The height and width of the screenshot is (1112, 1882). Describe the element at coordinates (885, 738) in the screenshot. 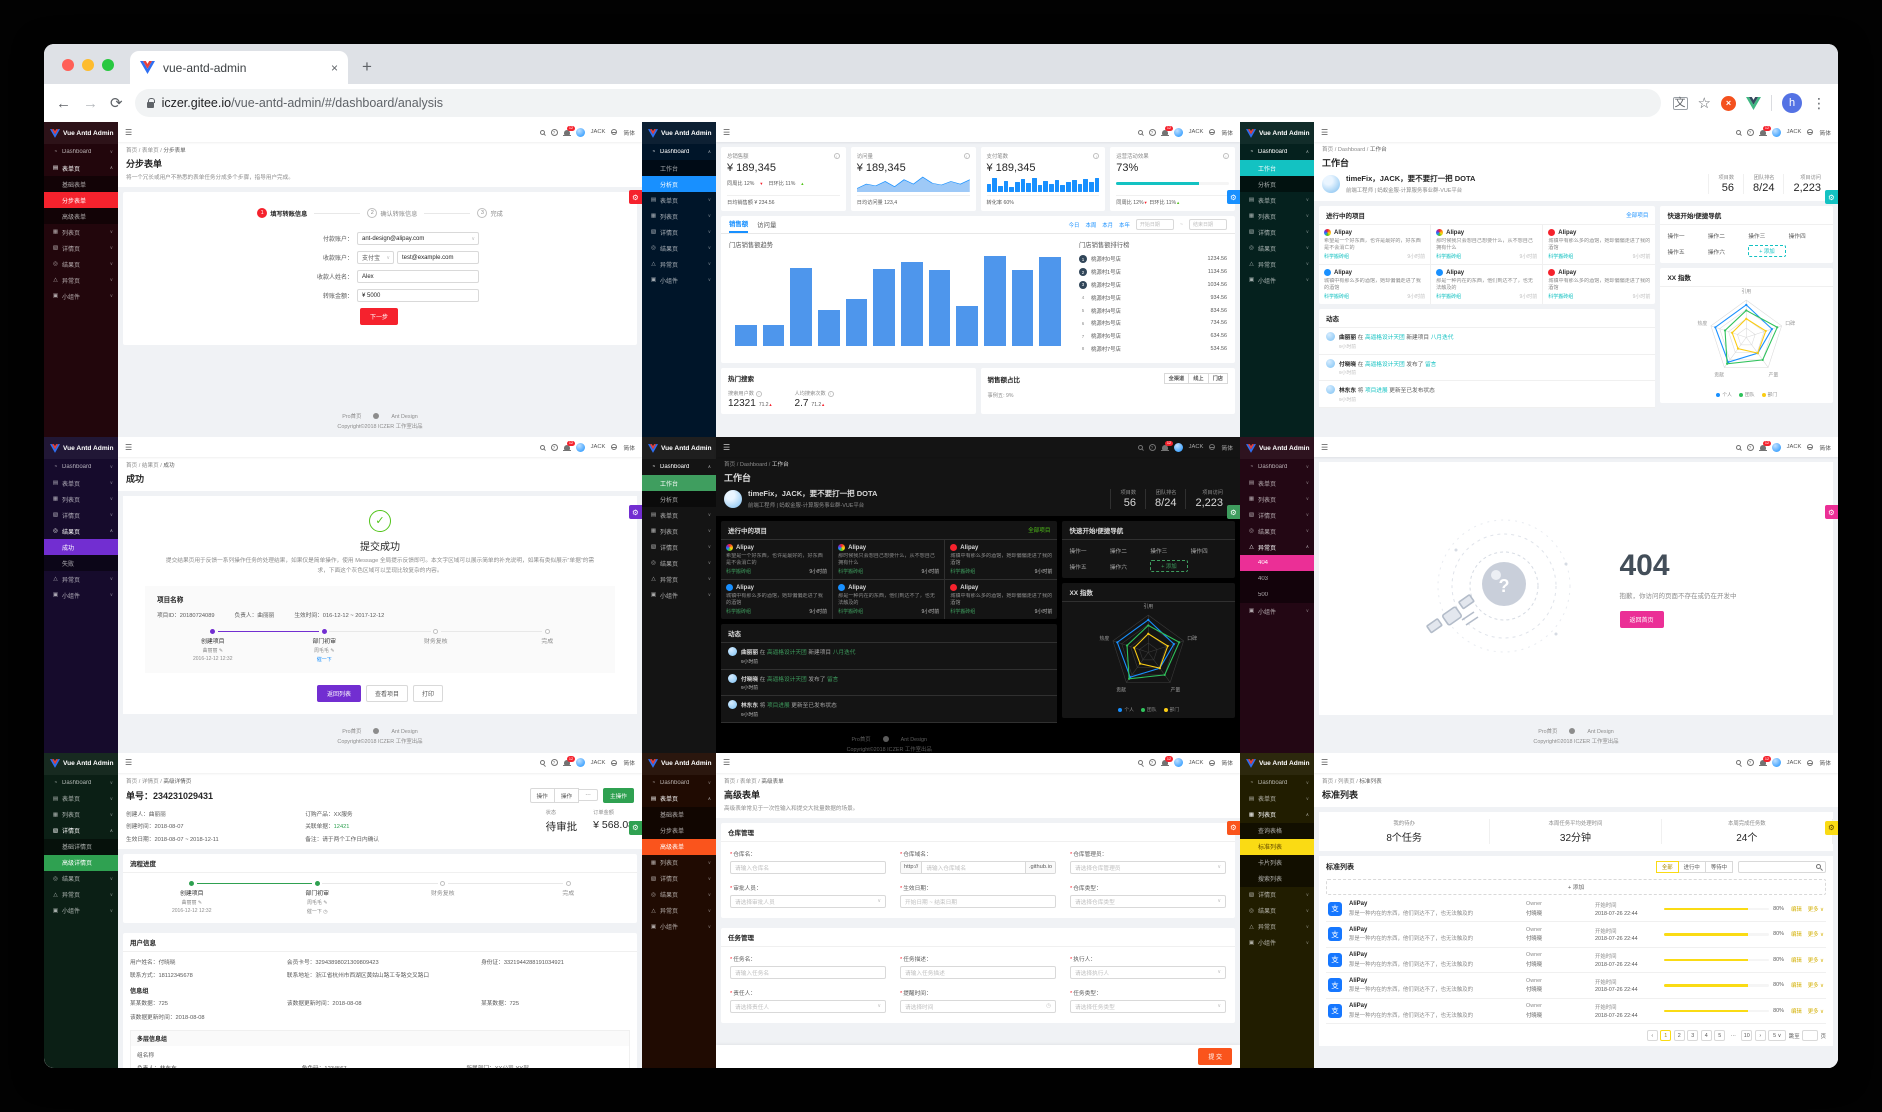

I see `github-icon` at that location.